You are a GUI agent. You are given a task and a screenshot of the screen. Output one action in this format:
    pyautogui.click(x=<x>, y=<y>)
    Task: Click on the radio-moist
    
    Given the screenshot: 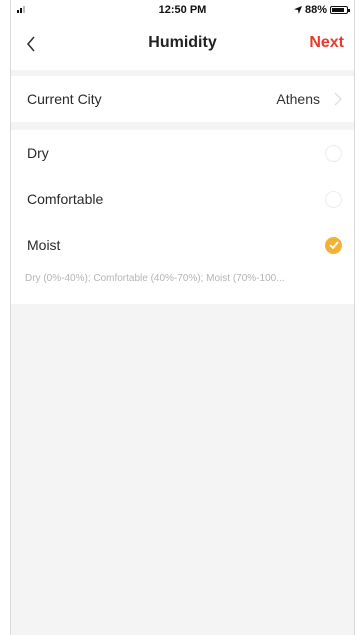 What is the action you would take?
    pyautogui.click(x=333, y=245)
    